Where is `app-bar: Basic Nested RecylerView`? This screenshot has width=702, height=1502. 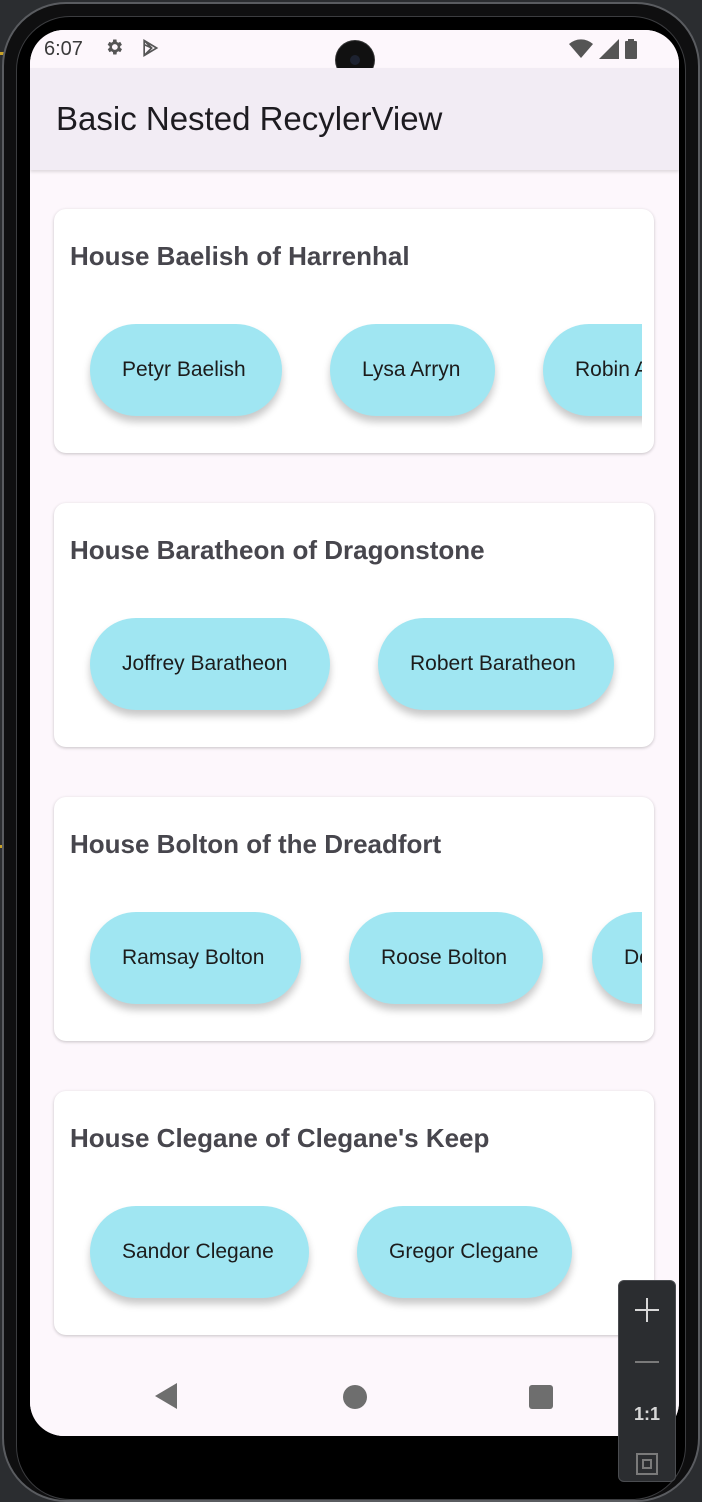 app-bar: Basic Nested RecylerView is located at coordinates (354, 119).